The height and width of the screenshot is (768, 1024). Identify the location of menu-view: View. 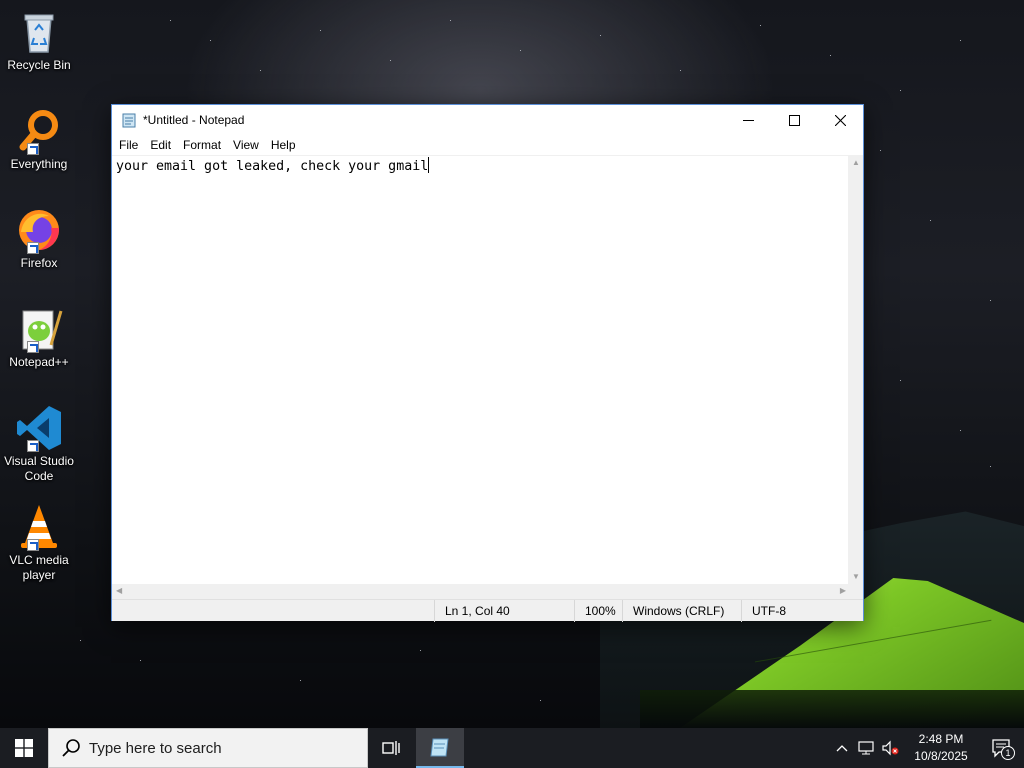
(246, 145).